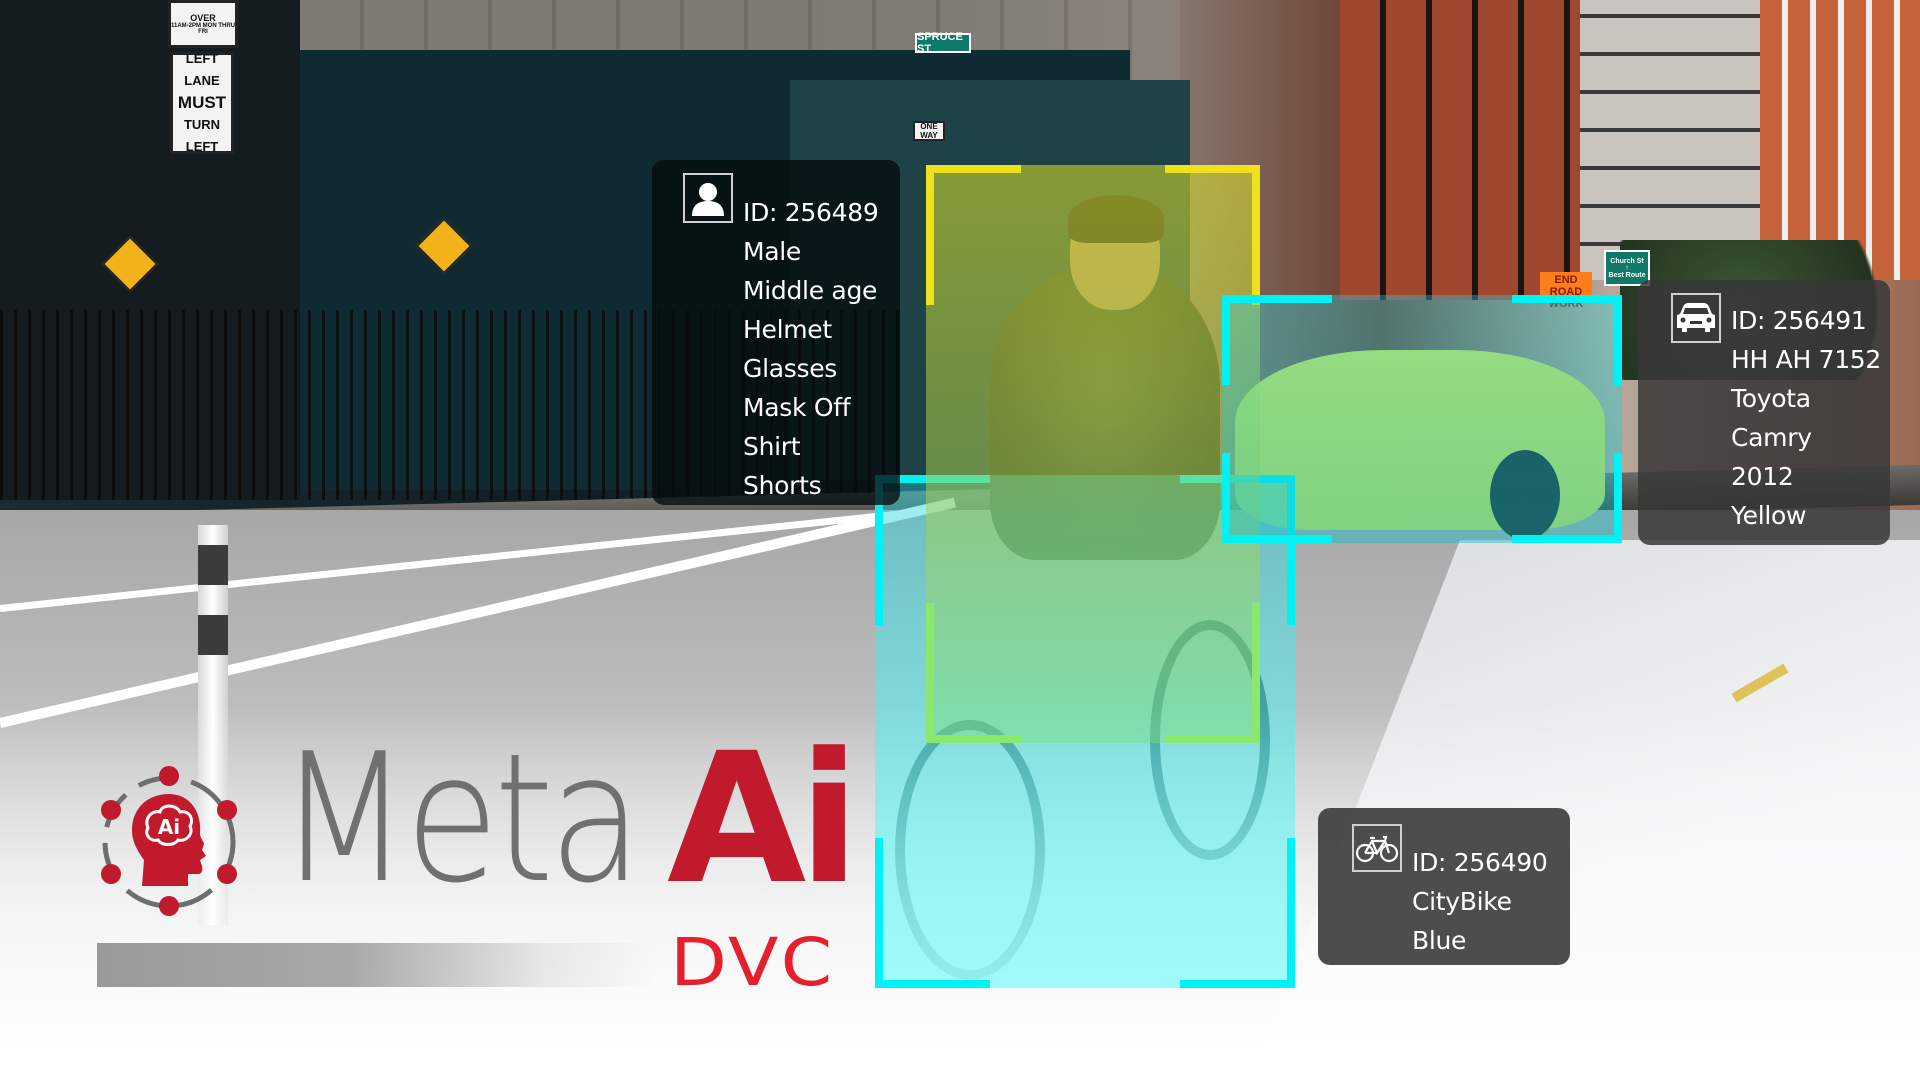 This screenshot has height=1080, width=1920. What do you see at coordinates (763, 819) in the screenshot?
I see `logo-word-ai: Ai` at bounding box center [763, 819].